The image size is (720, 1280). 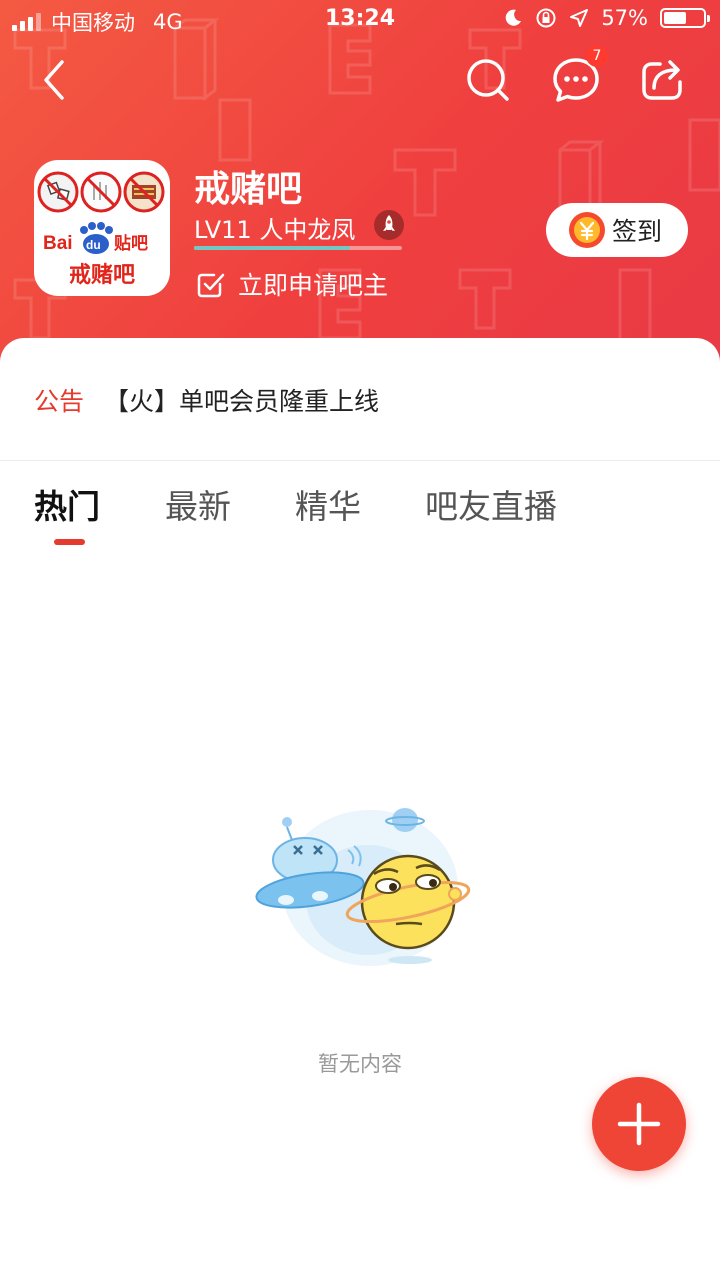 I want to click on avatar-brand-text: Bai, so click(x=58, y=243).